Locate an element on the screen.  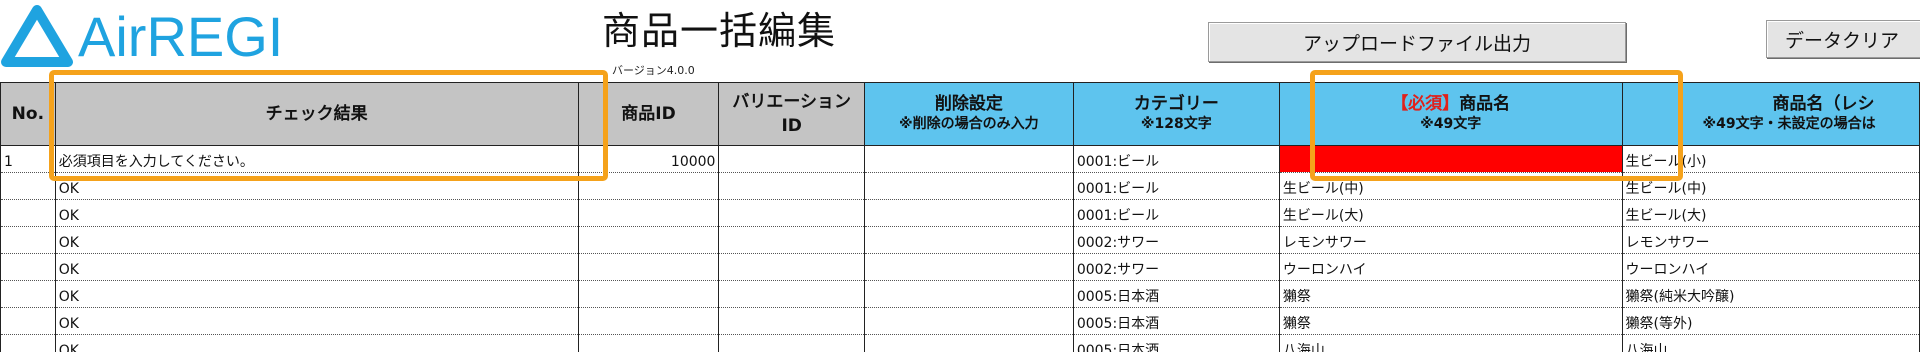
cell-name: レモンサワー is located at coordinates (1450, 240).